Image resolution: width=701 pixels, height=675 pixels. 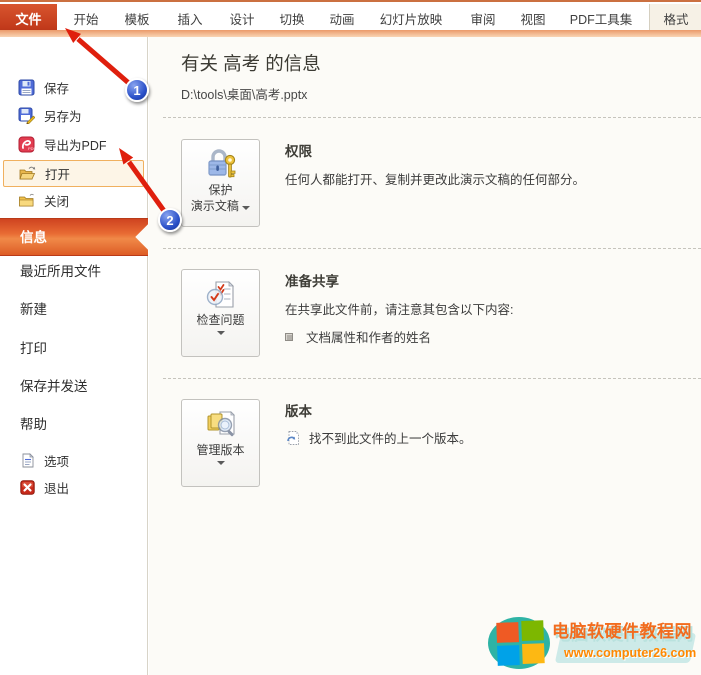 What do you see at coordinates (54, 386) in the screenshot?
I see `sidebar-nav-label: 保存并发送` at bounding box center [54, 386].